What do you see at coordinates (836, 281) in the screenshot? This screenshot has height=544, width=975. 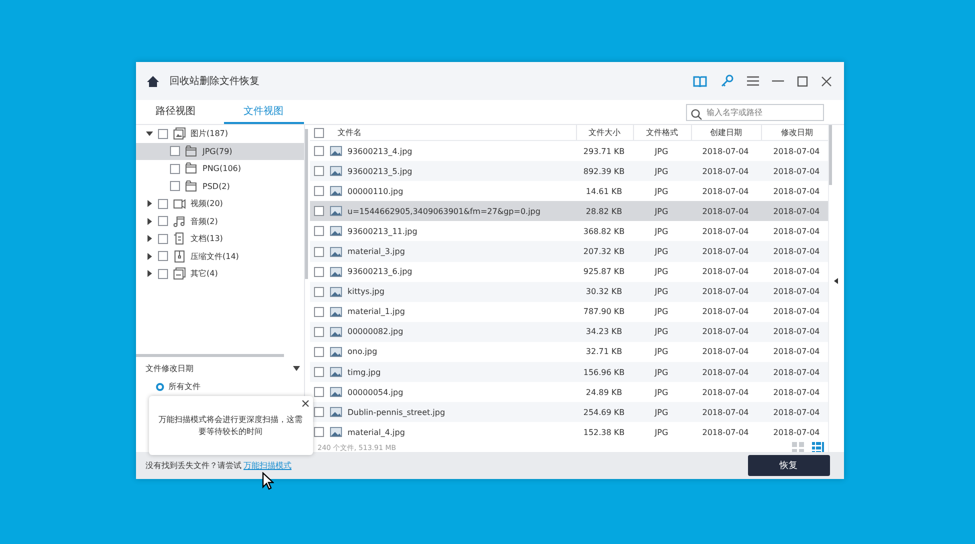 I see `collapse-arrow-icon` at bounding box center [836, 281].